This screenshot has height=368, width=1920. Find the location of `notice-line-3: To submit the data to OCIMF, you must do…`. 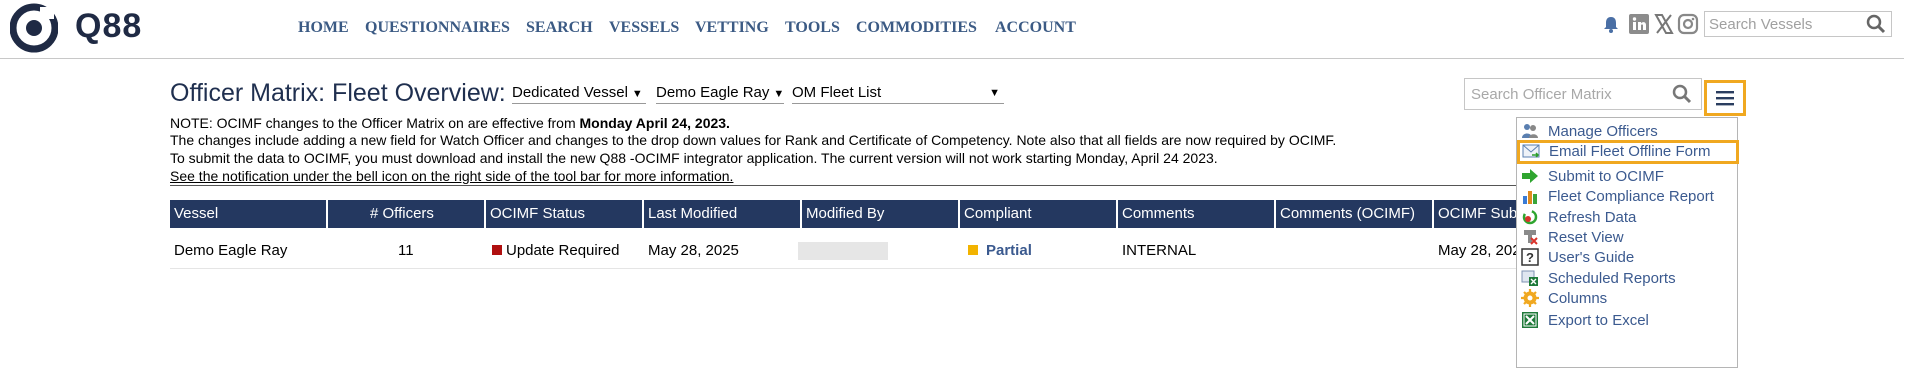

notice-line-3: To submit the data to OCIMF, you must do… is located at coordinates (694, 158).